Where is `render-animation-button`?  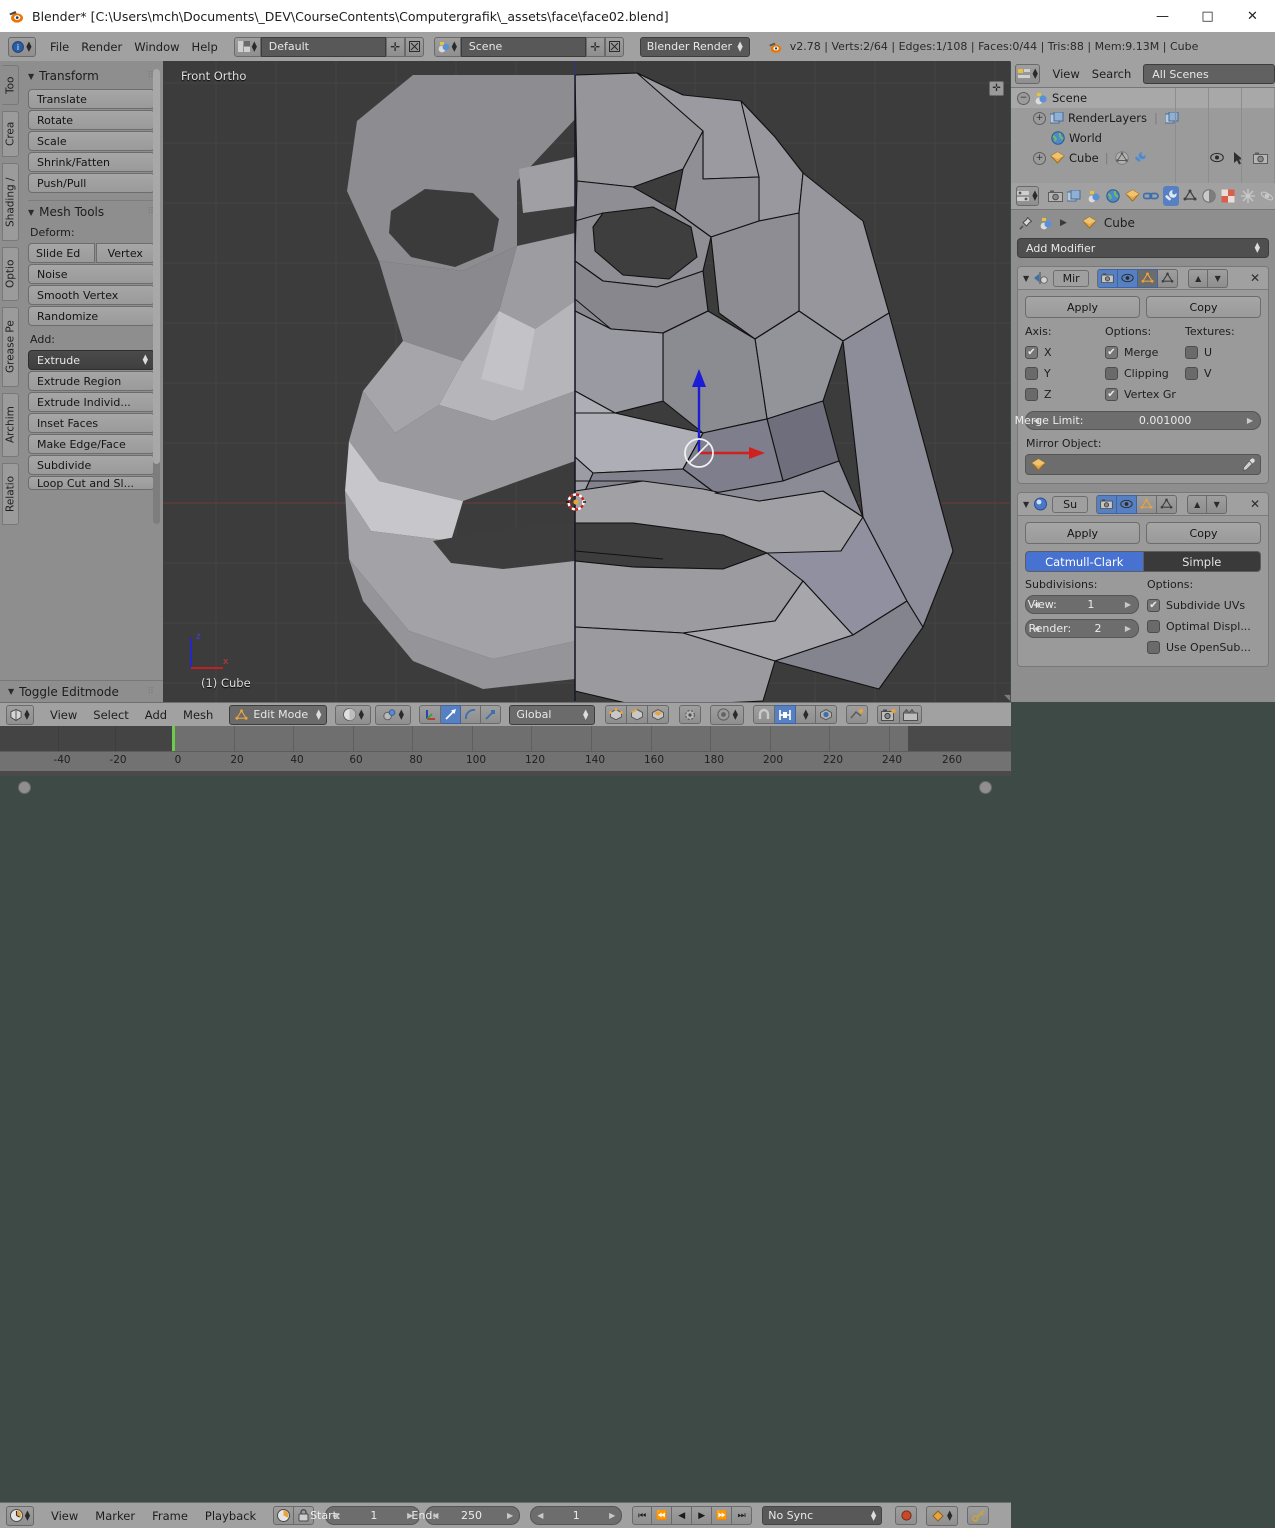 render-animation-button is located at coordinates (911, 714).